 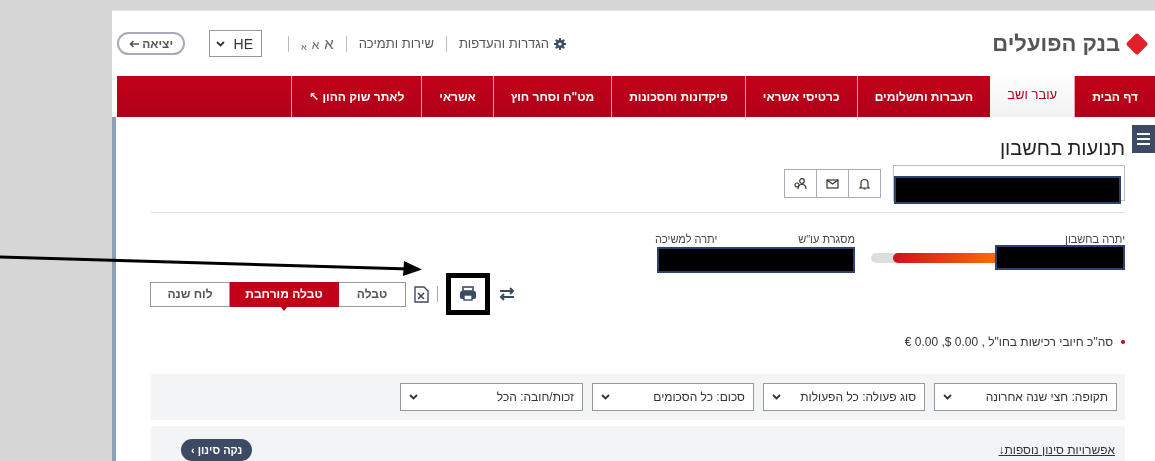 I want to click on language-select: HE, so click(x=235, y=44).